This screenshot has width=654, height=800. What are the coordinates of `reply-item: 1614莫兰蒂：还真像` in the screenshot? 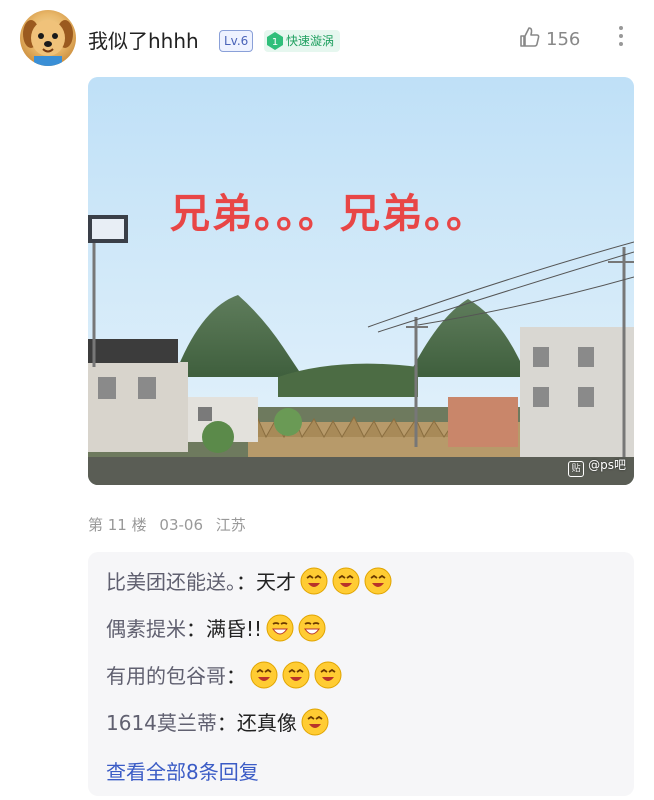 It's located at (217, 721).